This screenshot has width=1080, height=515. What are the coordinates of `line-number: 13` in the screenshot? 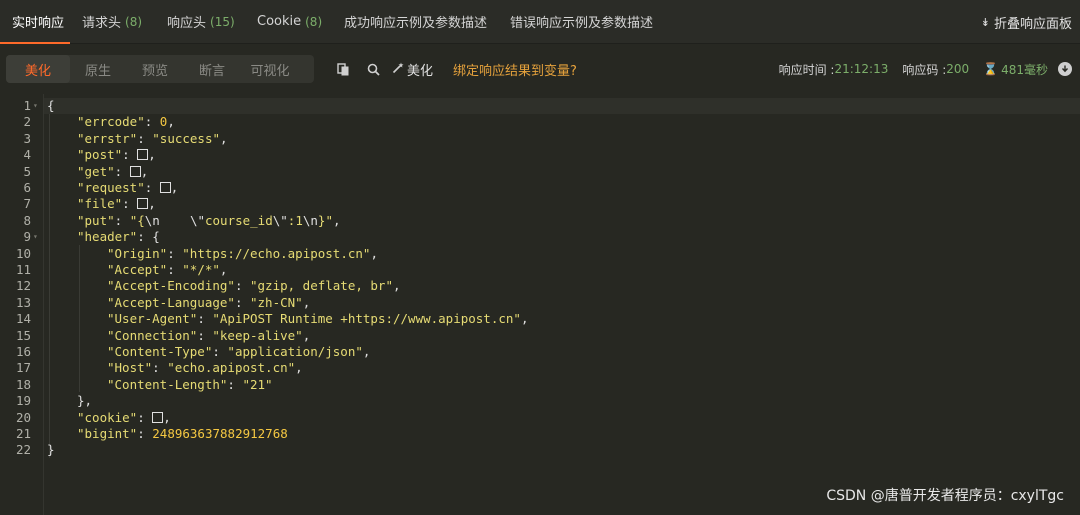 It's located at (23, 302).